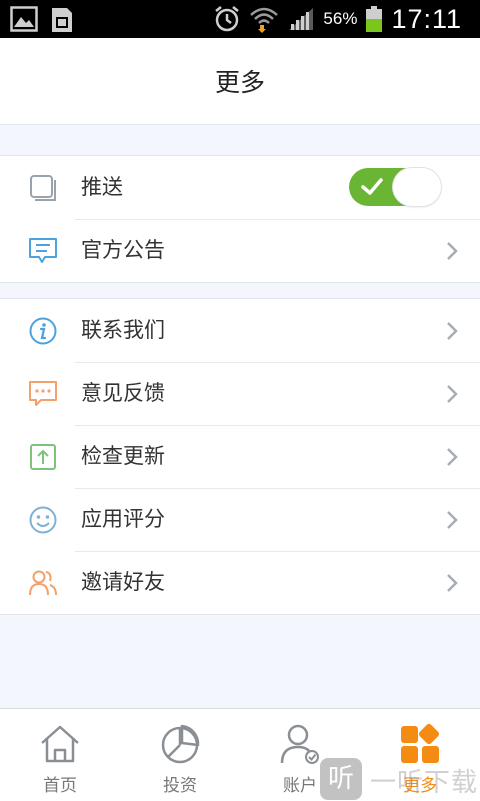 This screenshot has height=801, width=480. What do you see at coordinates (24, 19) in the screenshot?
I see `gallery-icon` at bounding box center [24, 19].